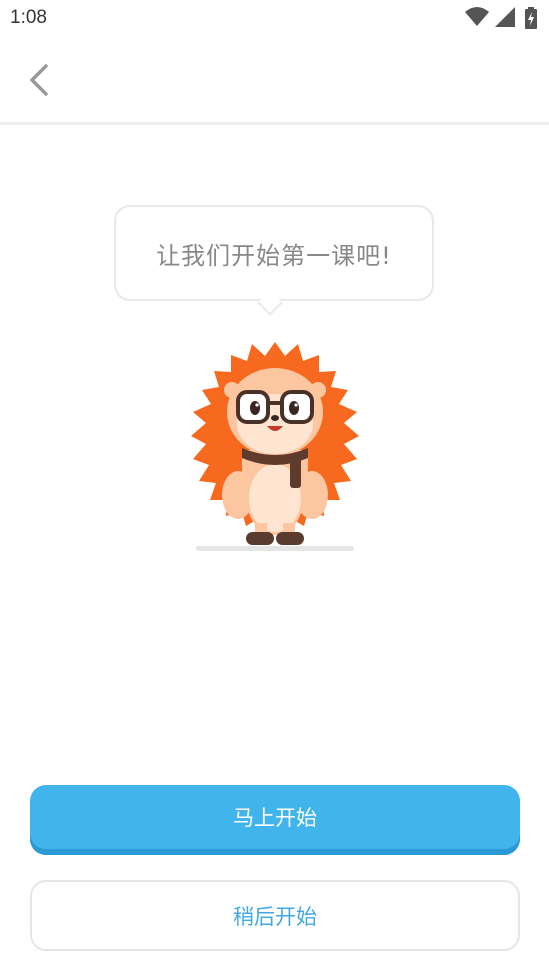 The image size is (549, 976). I want to click on mascot-ground-shadow, so click(275, 548).